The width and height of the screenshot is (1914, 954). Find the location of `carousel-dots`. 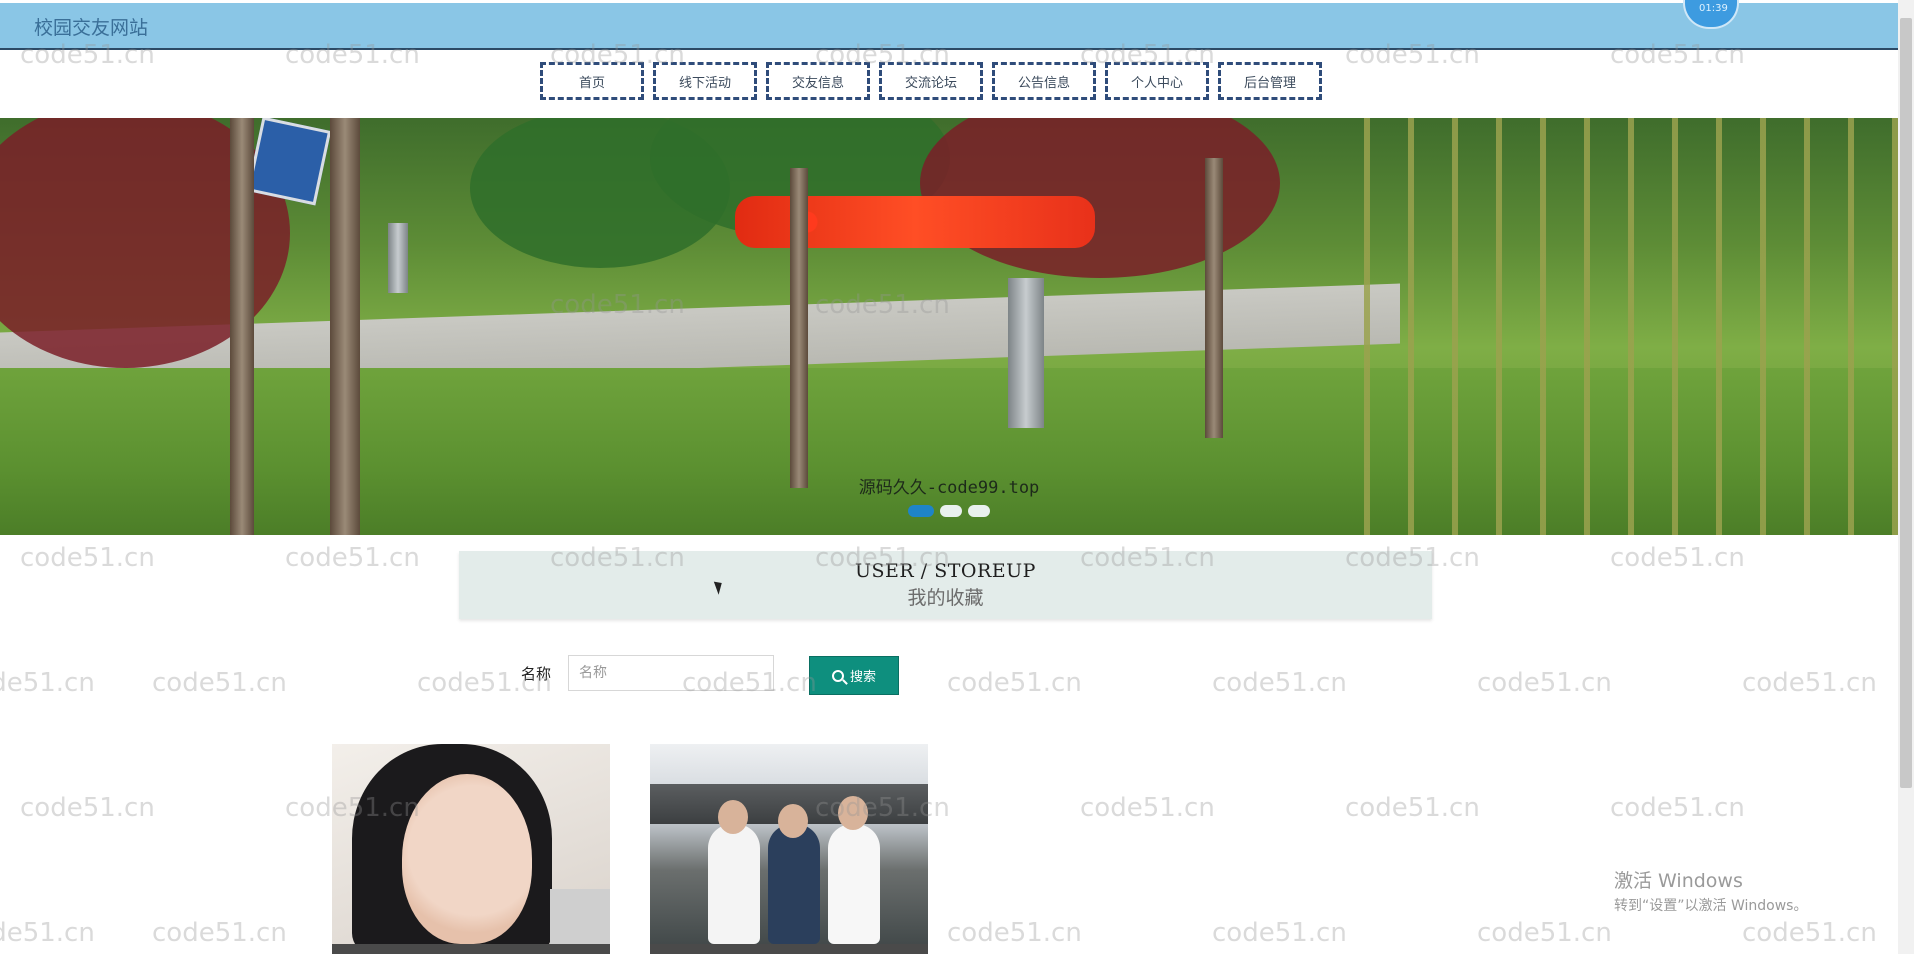

carousel-dots is located at coordinates (949, 511).